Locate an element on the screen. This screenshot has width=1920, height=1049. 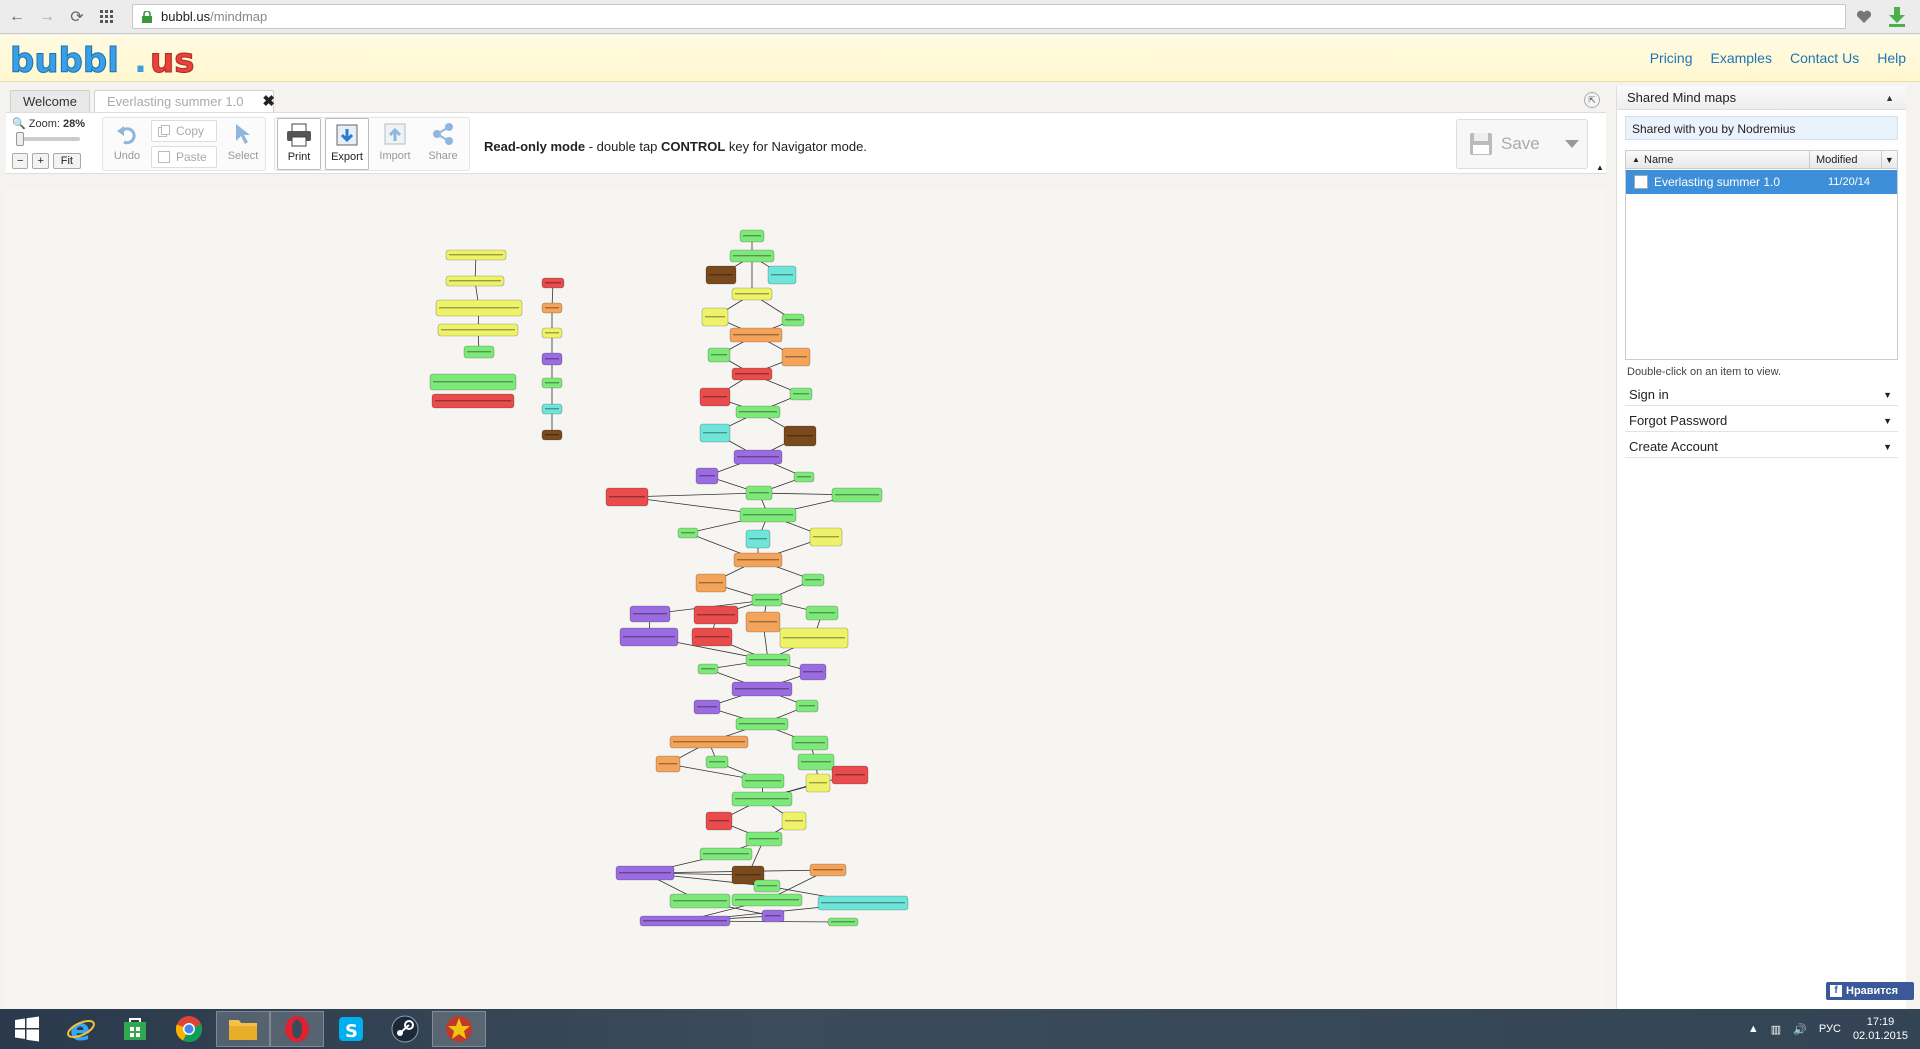
taskbar-game-app is located at coordinates (459, 1029).